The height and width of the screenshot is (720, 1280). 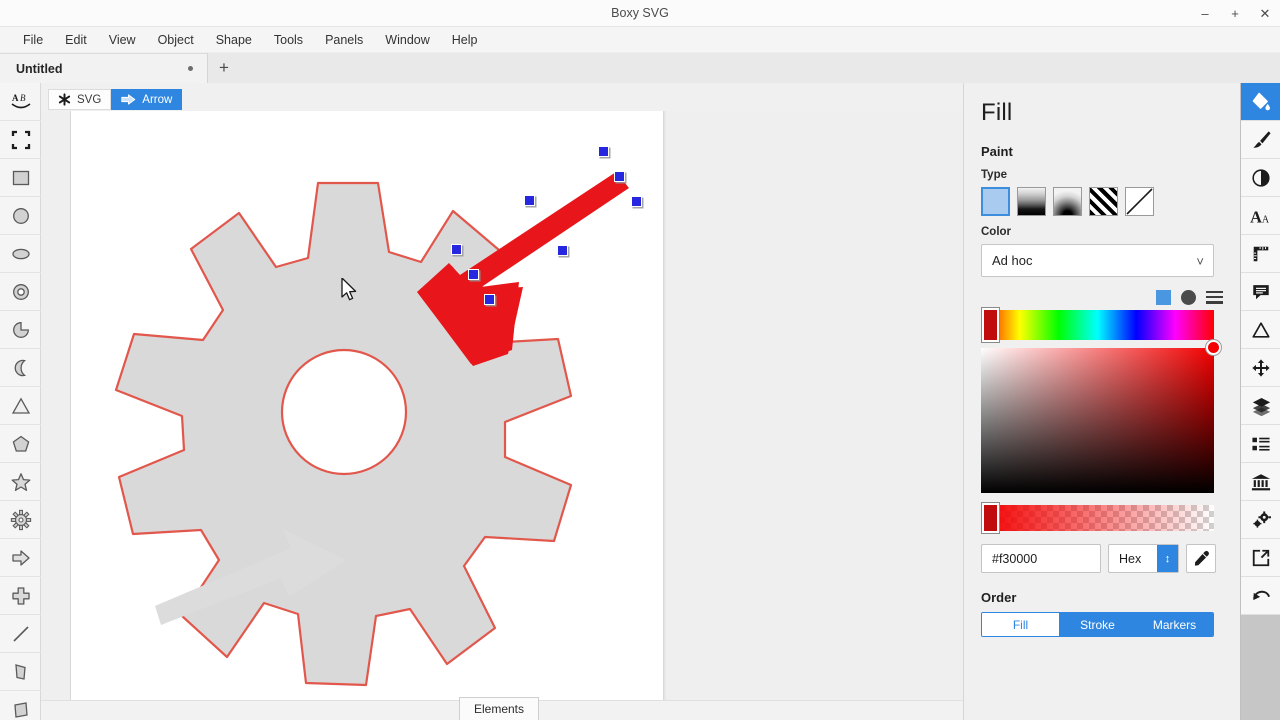 What do you see at coordinates (1260, 102) in the screenshot?
I see `panel-tab-fill` at bounding box center [1260, 102].